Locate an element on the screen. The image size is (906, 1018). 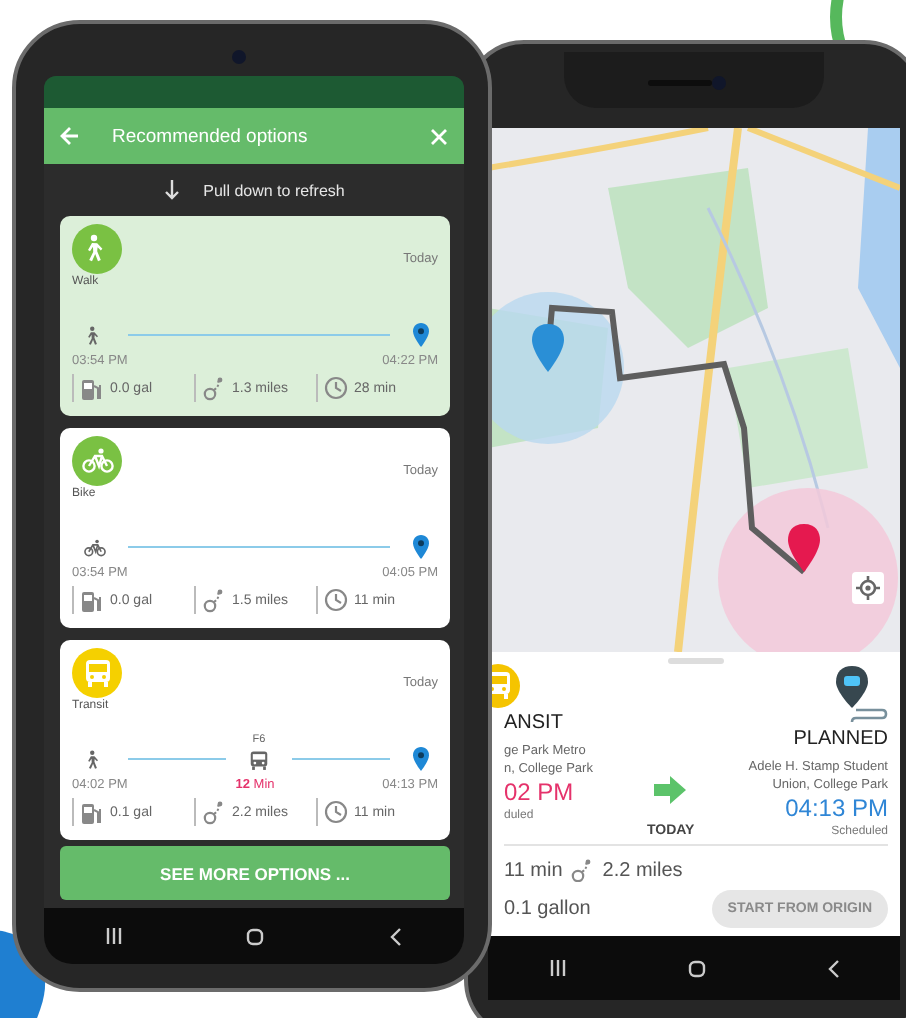
car-pin-icon is located at coordinates (860, 694).